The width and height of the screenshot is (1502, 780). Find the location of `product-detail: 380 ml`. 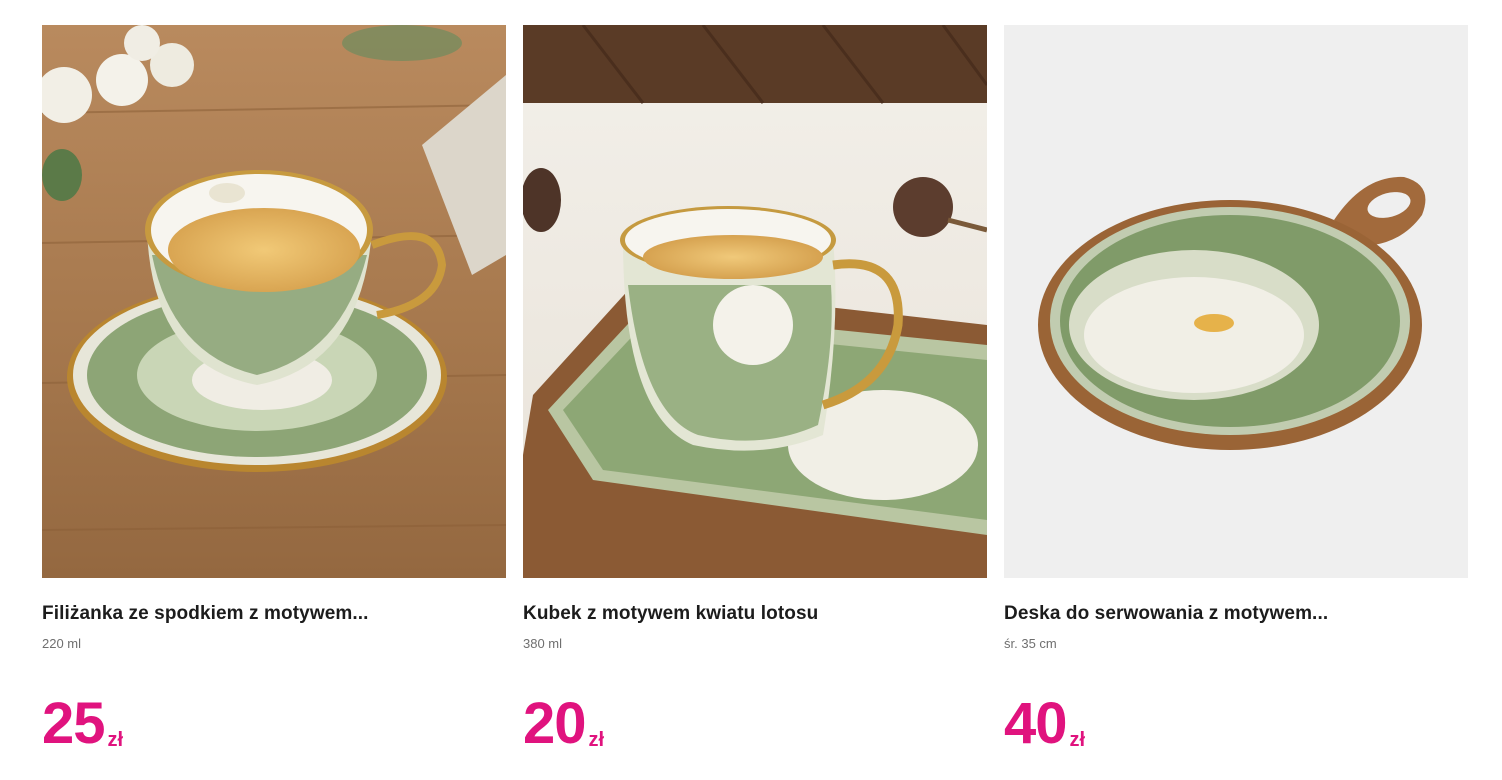

product-detail: 380 ml is located at coordinates (543, 643).